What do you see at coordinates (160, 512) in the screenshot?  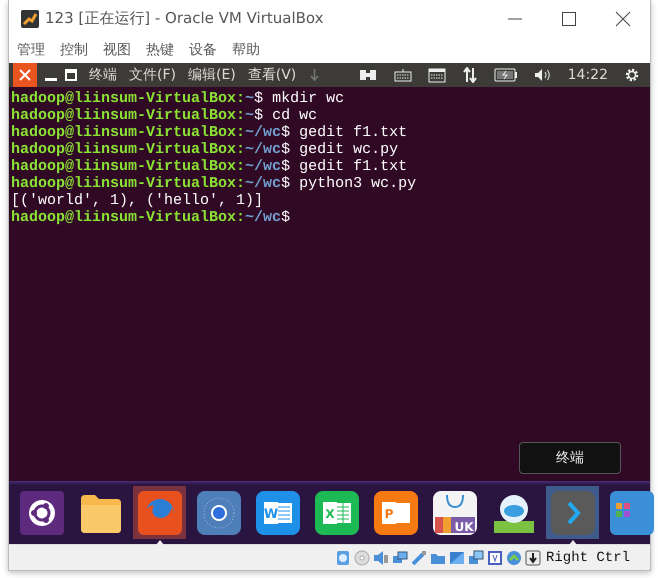 I see `fox-globe-icon` at bounding box center [160, 512].